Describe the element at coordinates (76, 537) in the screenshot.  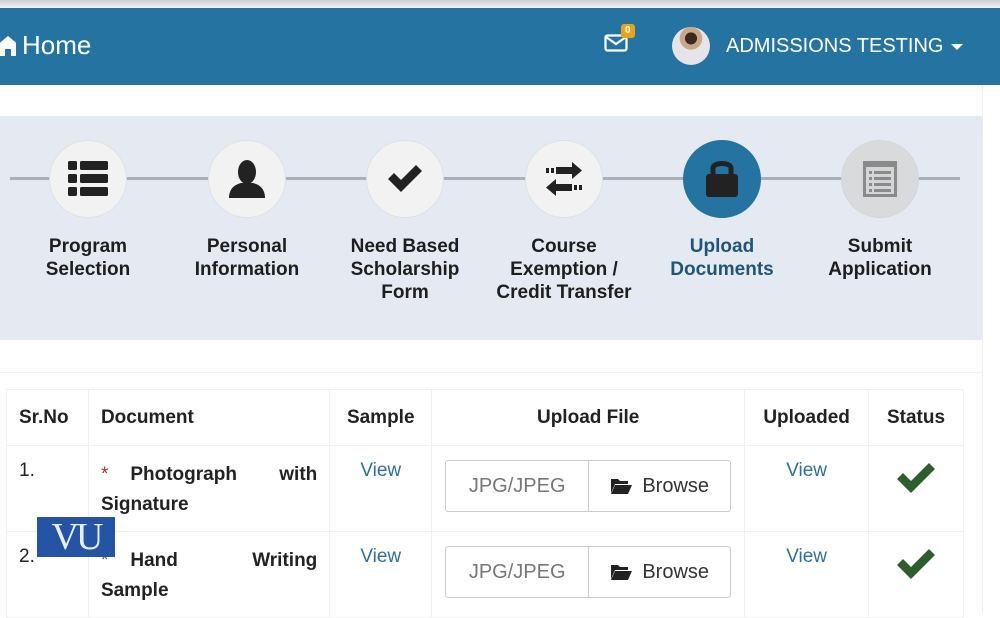
I see `vu-logo-watermark: VU` at that location.